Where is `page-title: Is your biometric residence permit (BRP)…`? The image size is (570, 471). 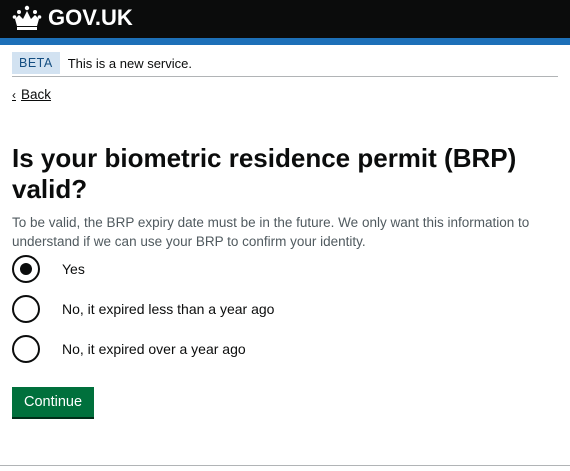 page-title: Is your biometric residence permit (BRP)… is located at coordinates (264, 173).